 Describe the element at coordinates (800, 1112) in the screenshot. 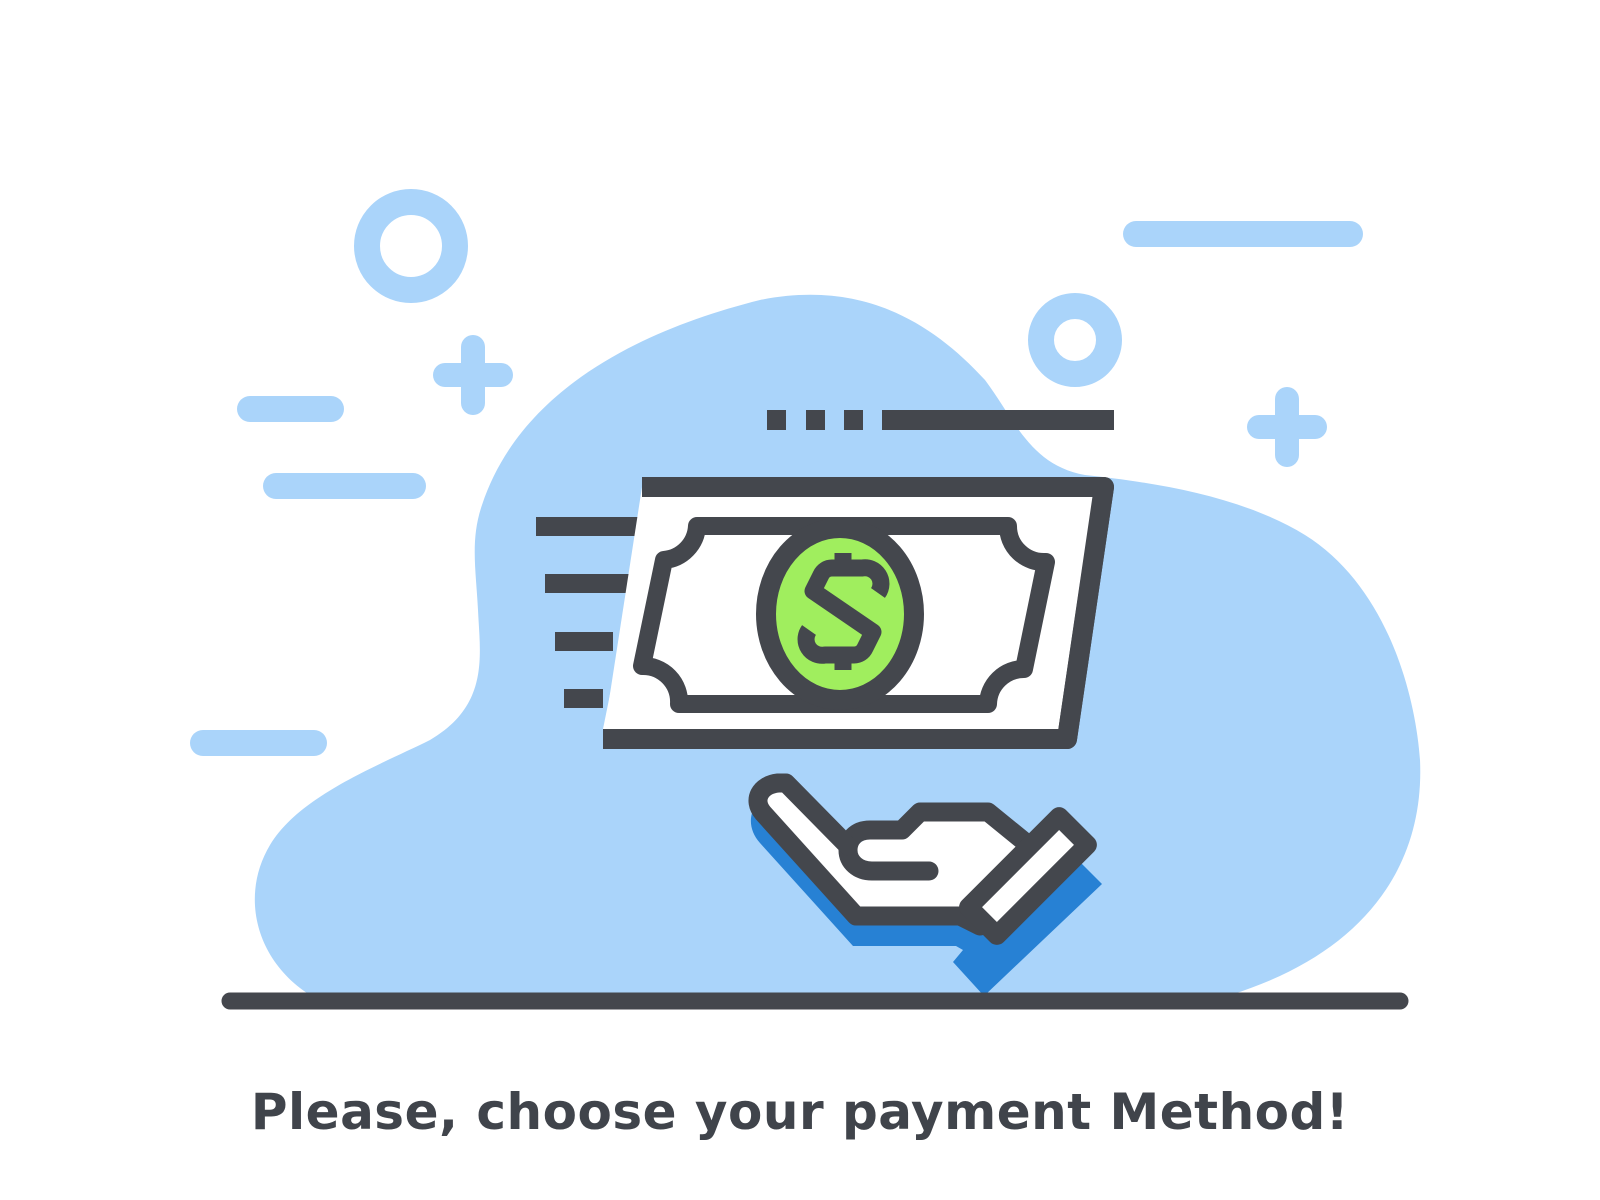

I see `payment-method-prompt: Please, choose your payment Method!` at that location.